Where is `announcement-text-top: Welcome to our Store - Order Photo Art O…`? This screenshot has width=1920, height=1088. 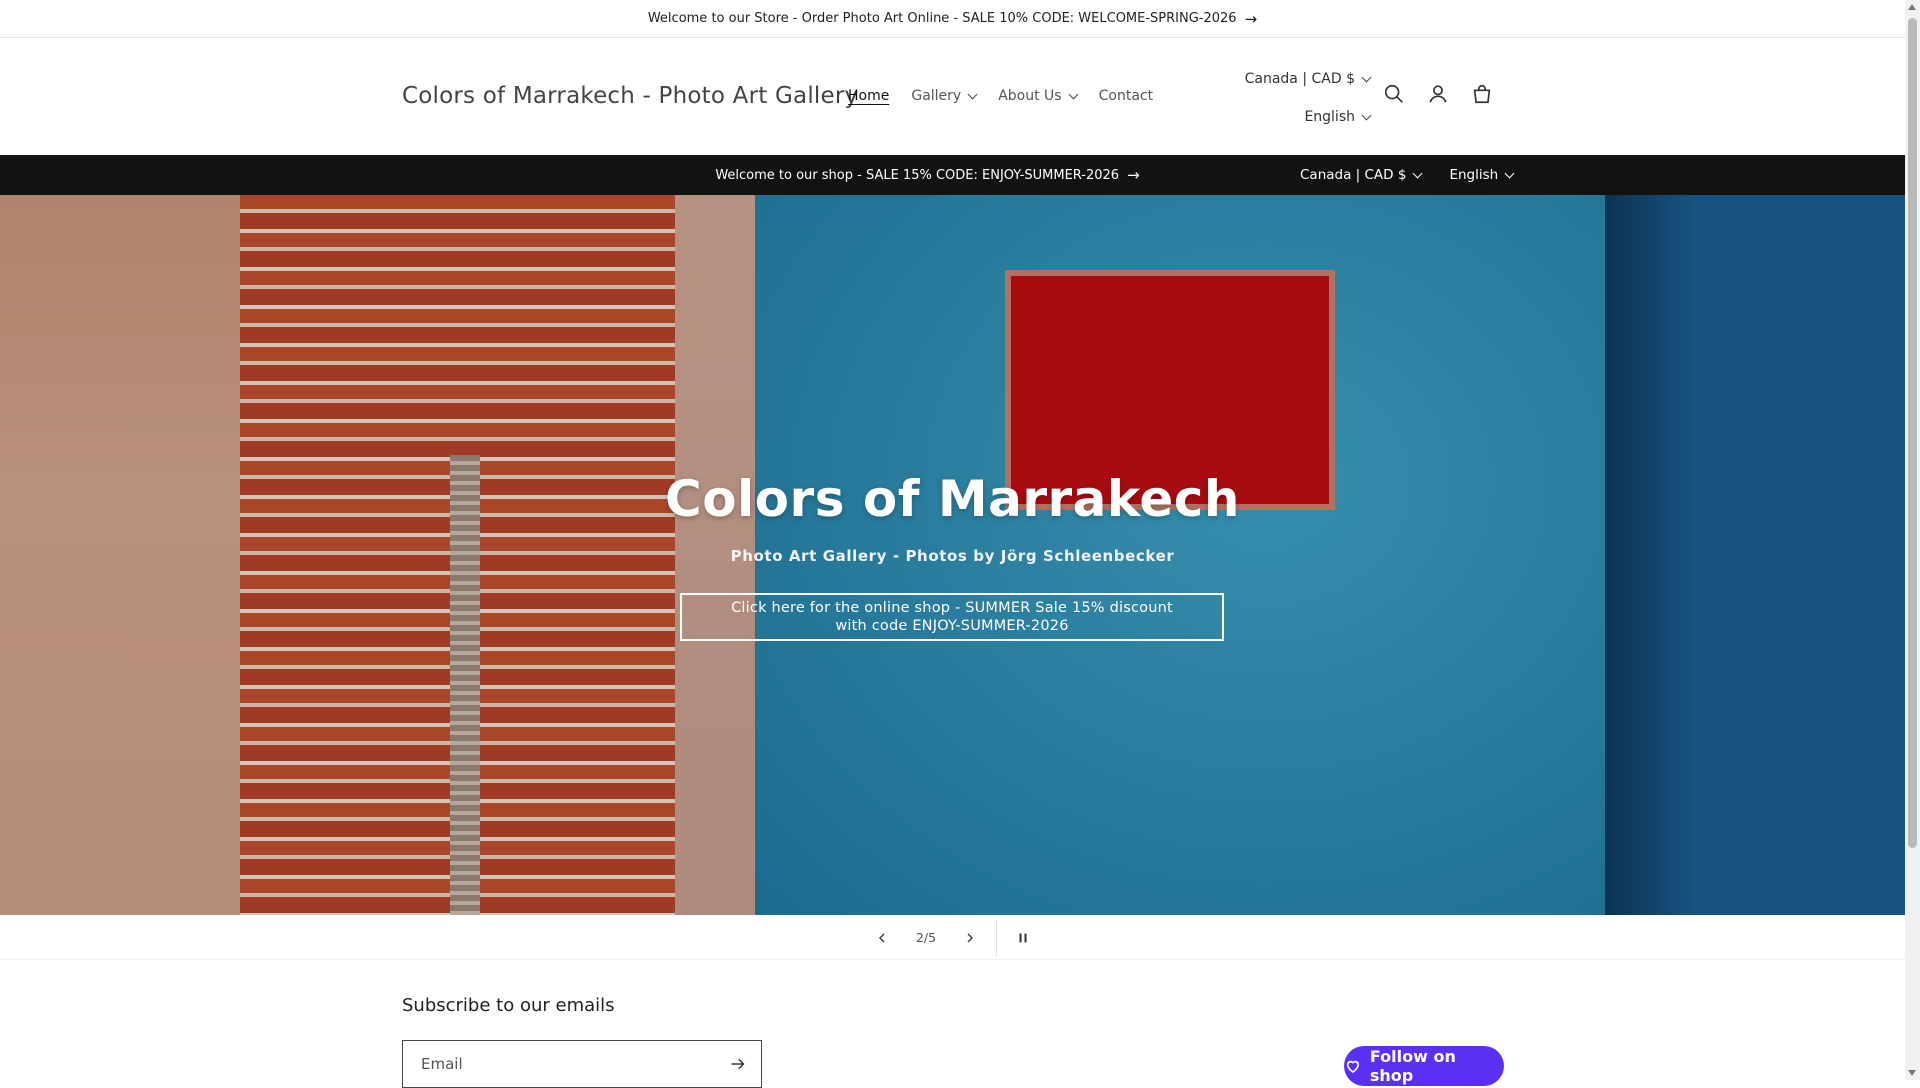
announcement-text-top: Welcome to our Store - Order Photo Art O… is located at coordinates (942, 18).